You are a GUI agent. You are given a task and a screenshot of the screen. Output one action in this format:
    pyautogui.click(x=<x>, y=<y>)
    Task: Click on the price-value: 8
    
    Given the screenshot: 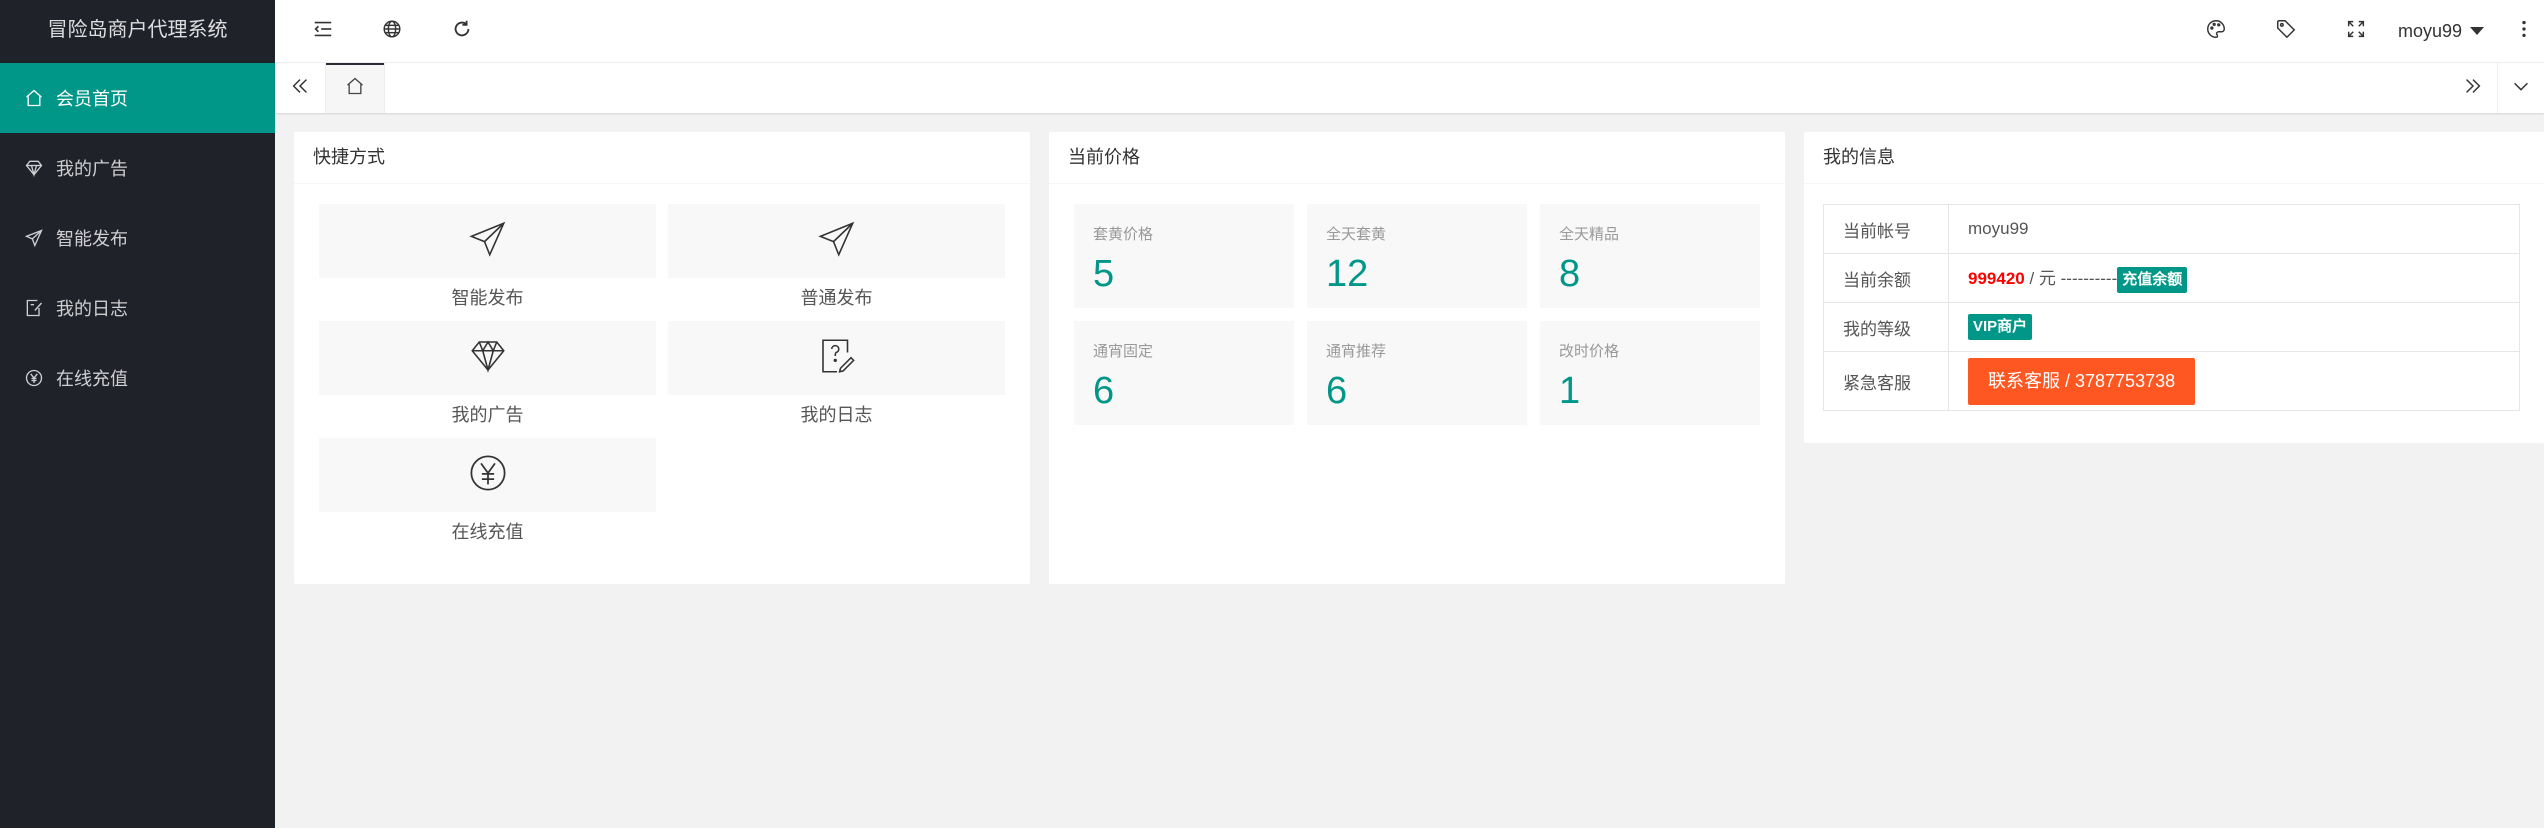 What is the action you would take?
    pyautogui.click(x=1570, y=274)
    